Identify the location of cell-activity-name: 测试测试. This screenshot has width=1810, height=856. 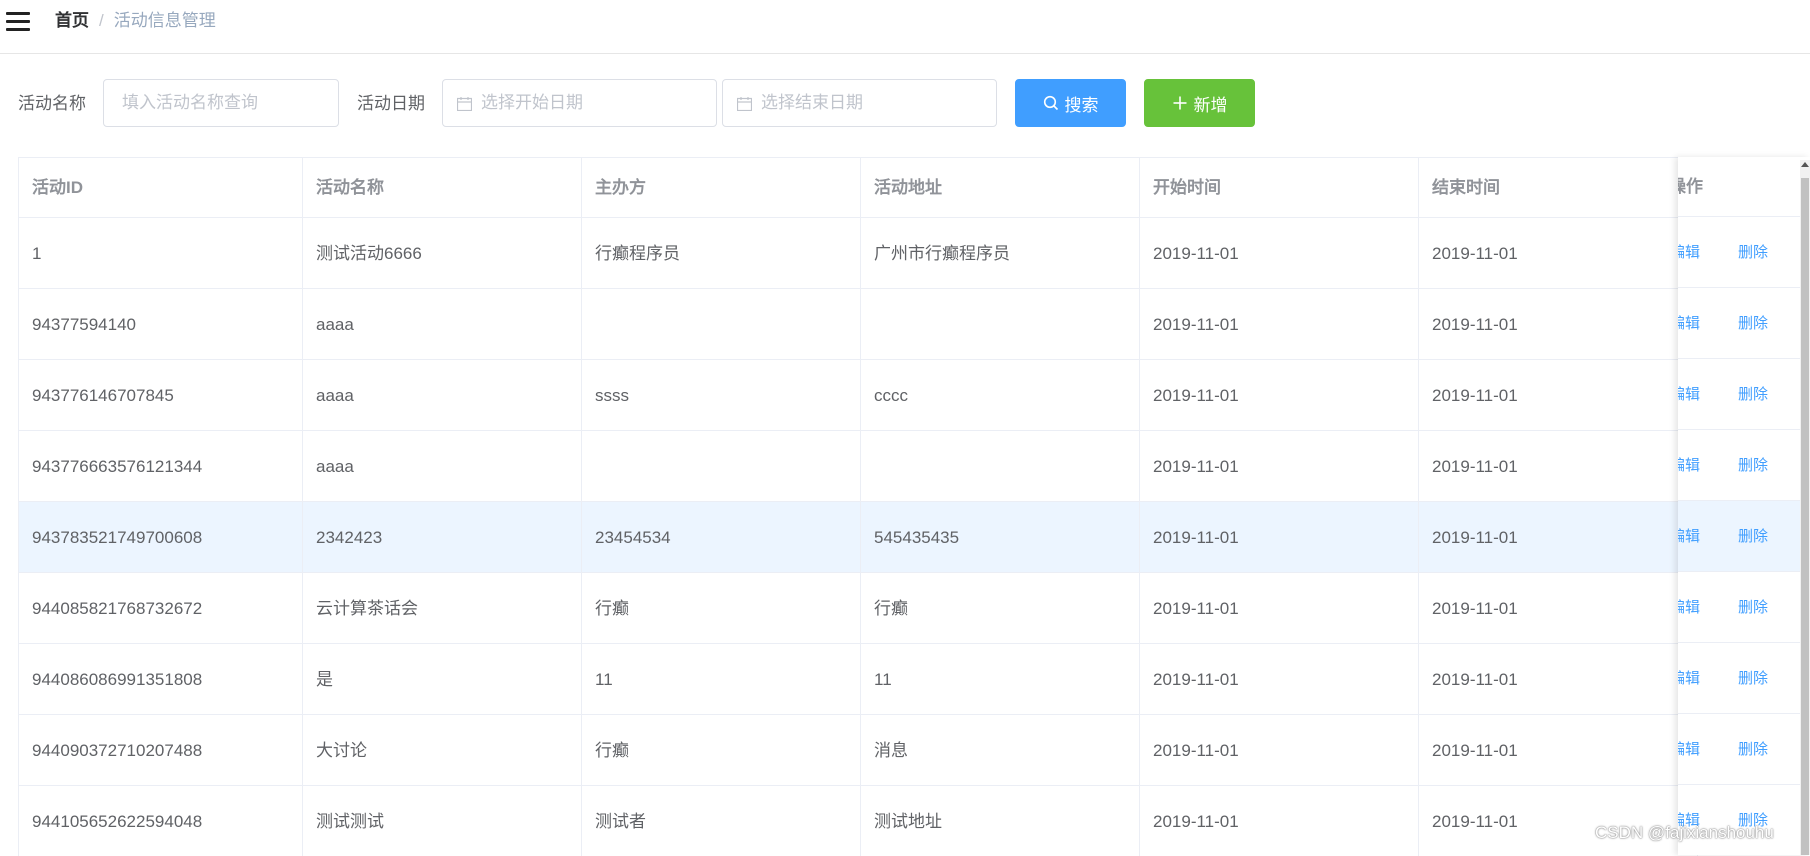
(442, 821).